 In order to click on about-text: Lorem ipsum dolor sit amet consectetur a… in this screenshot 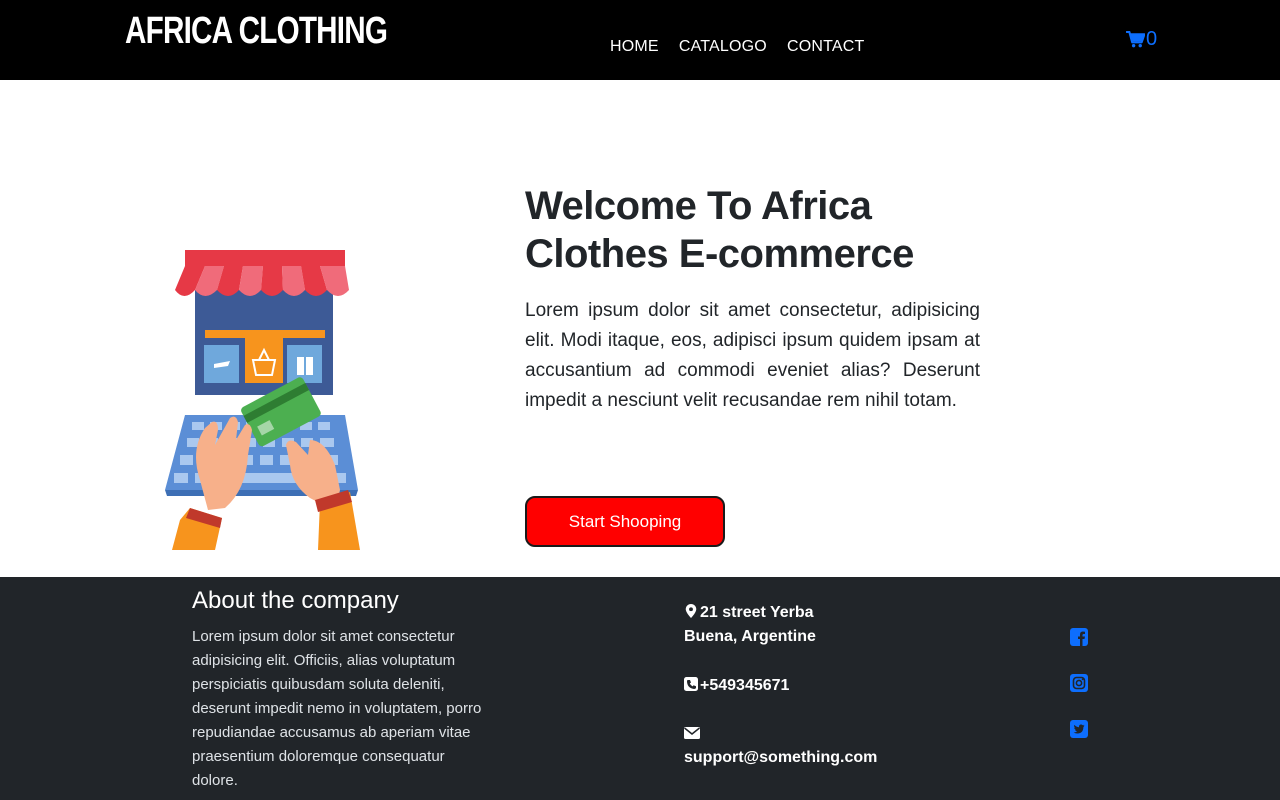, I will do `click(337, 708)`.